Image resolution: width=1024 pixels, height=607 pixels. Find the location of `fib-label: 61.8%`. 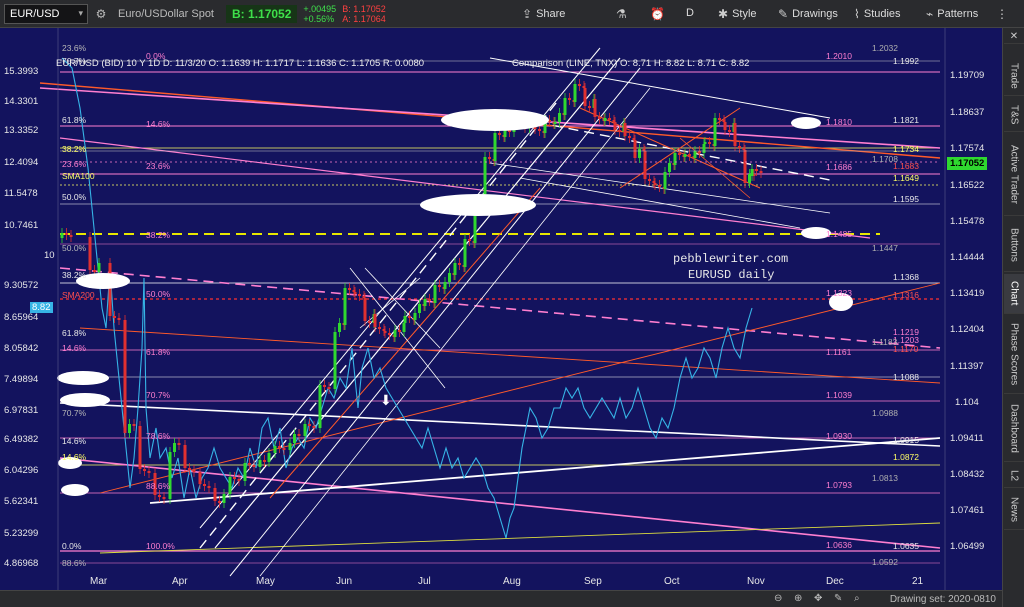

fib-label: 61.8% is located at coordinates (74, 333).